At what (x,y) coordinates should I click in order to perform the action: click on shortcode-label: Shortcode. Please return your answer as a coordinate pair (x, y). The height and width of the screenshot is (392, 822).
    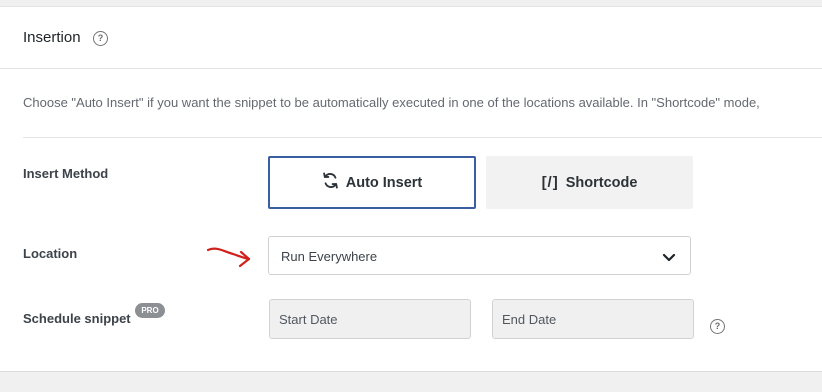
    Looking at the image, I should click on (601, 182).